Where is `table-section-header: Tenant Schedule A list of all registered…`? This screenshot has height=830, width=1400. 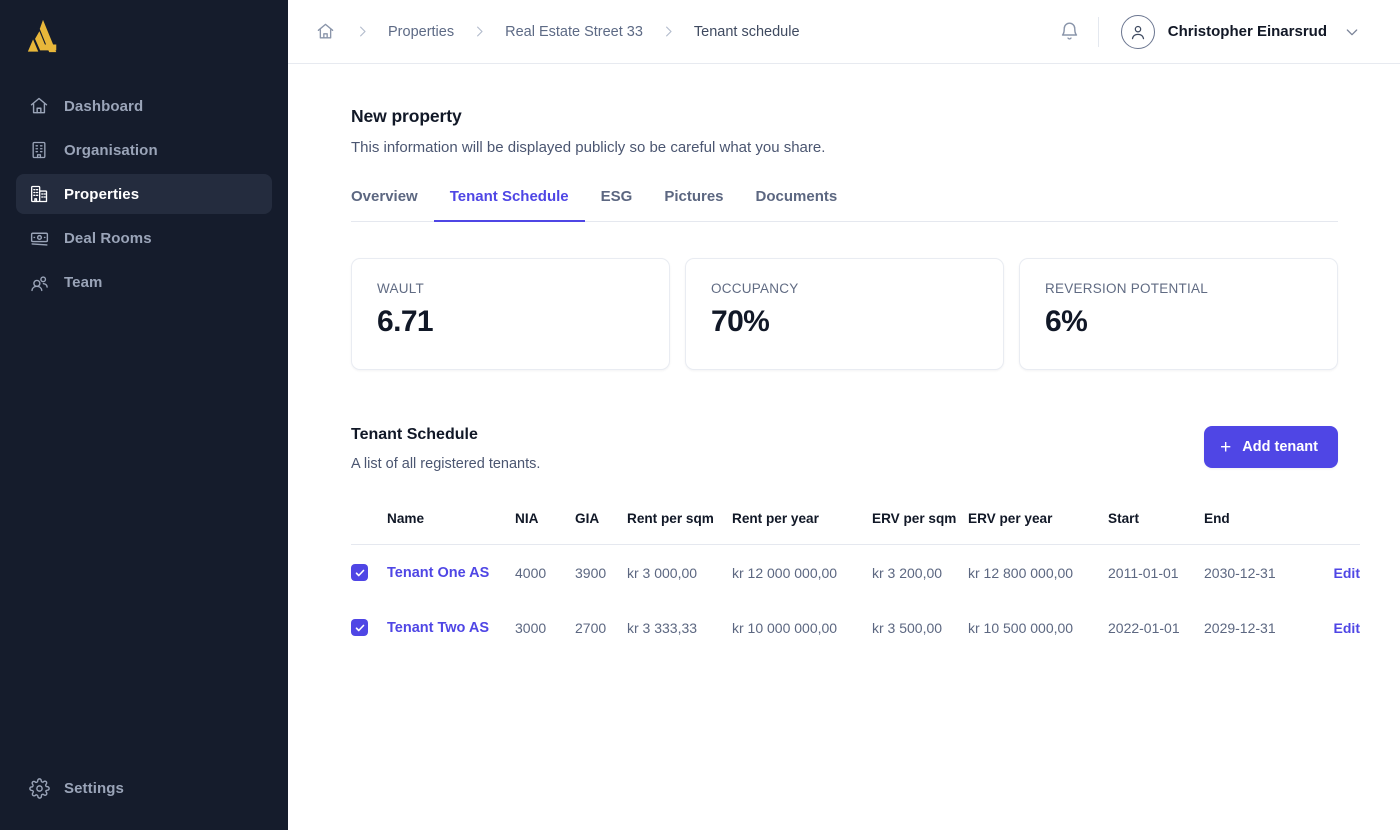
table-section-header: Tenant Schedule A list of all registered… is located at coordinates (844, 449).